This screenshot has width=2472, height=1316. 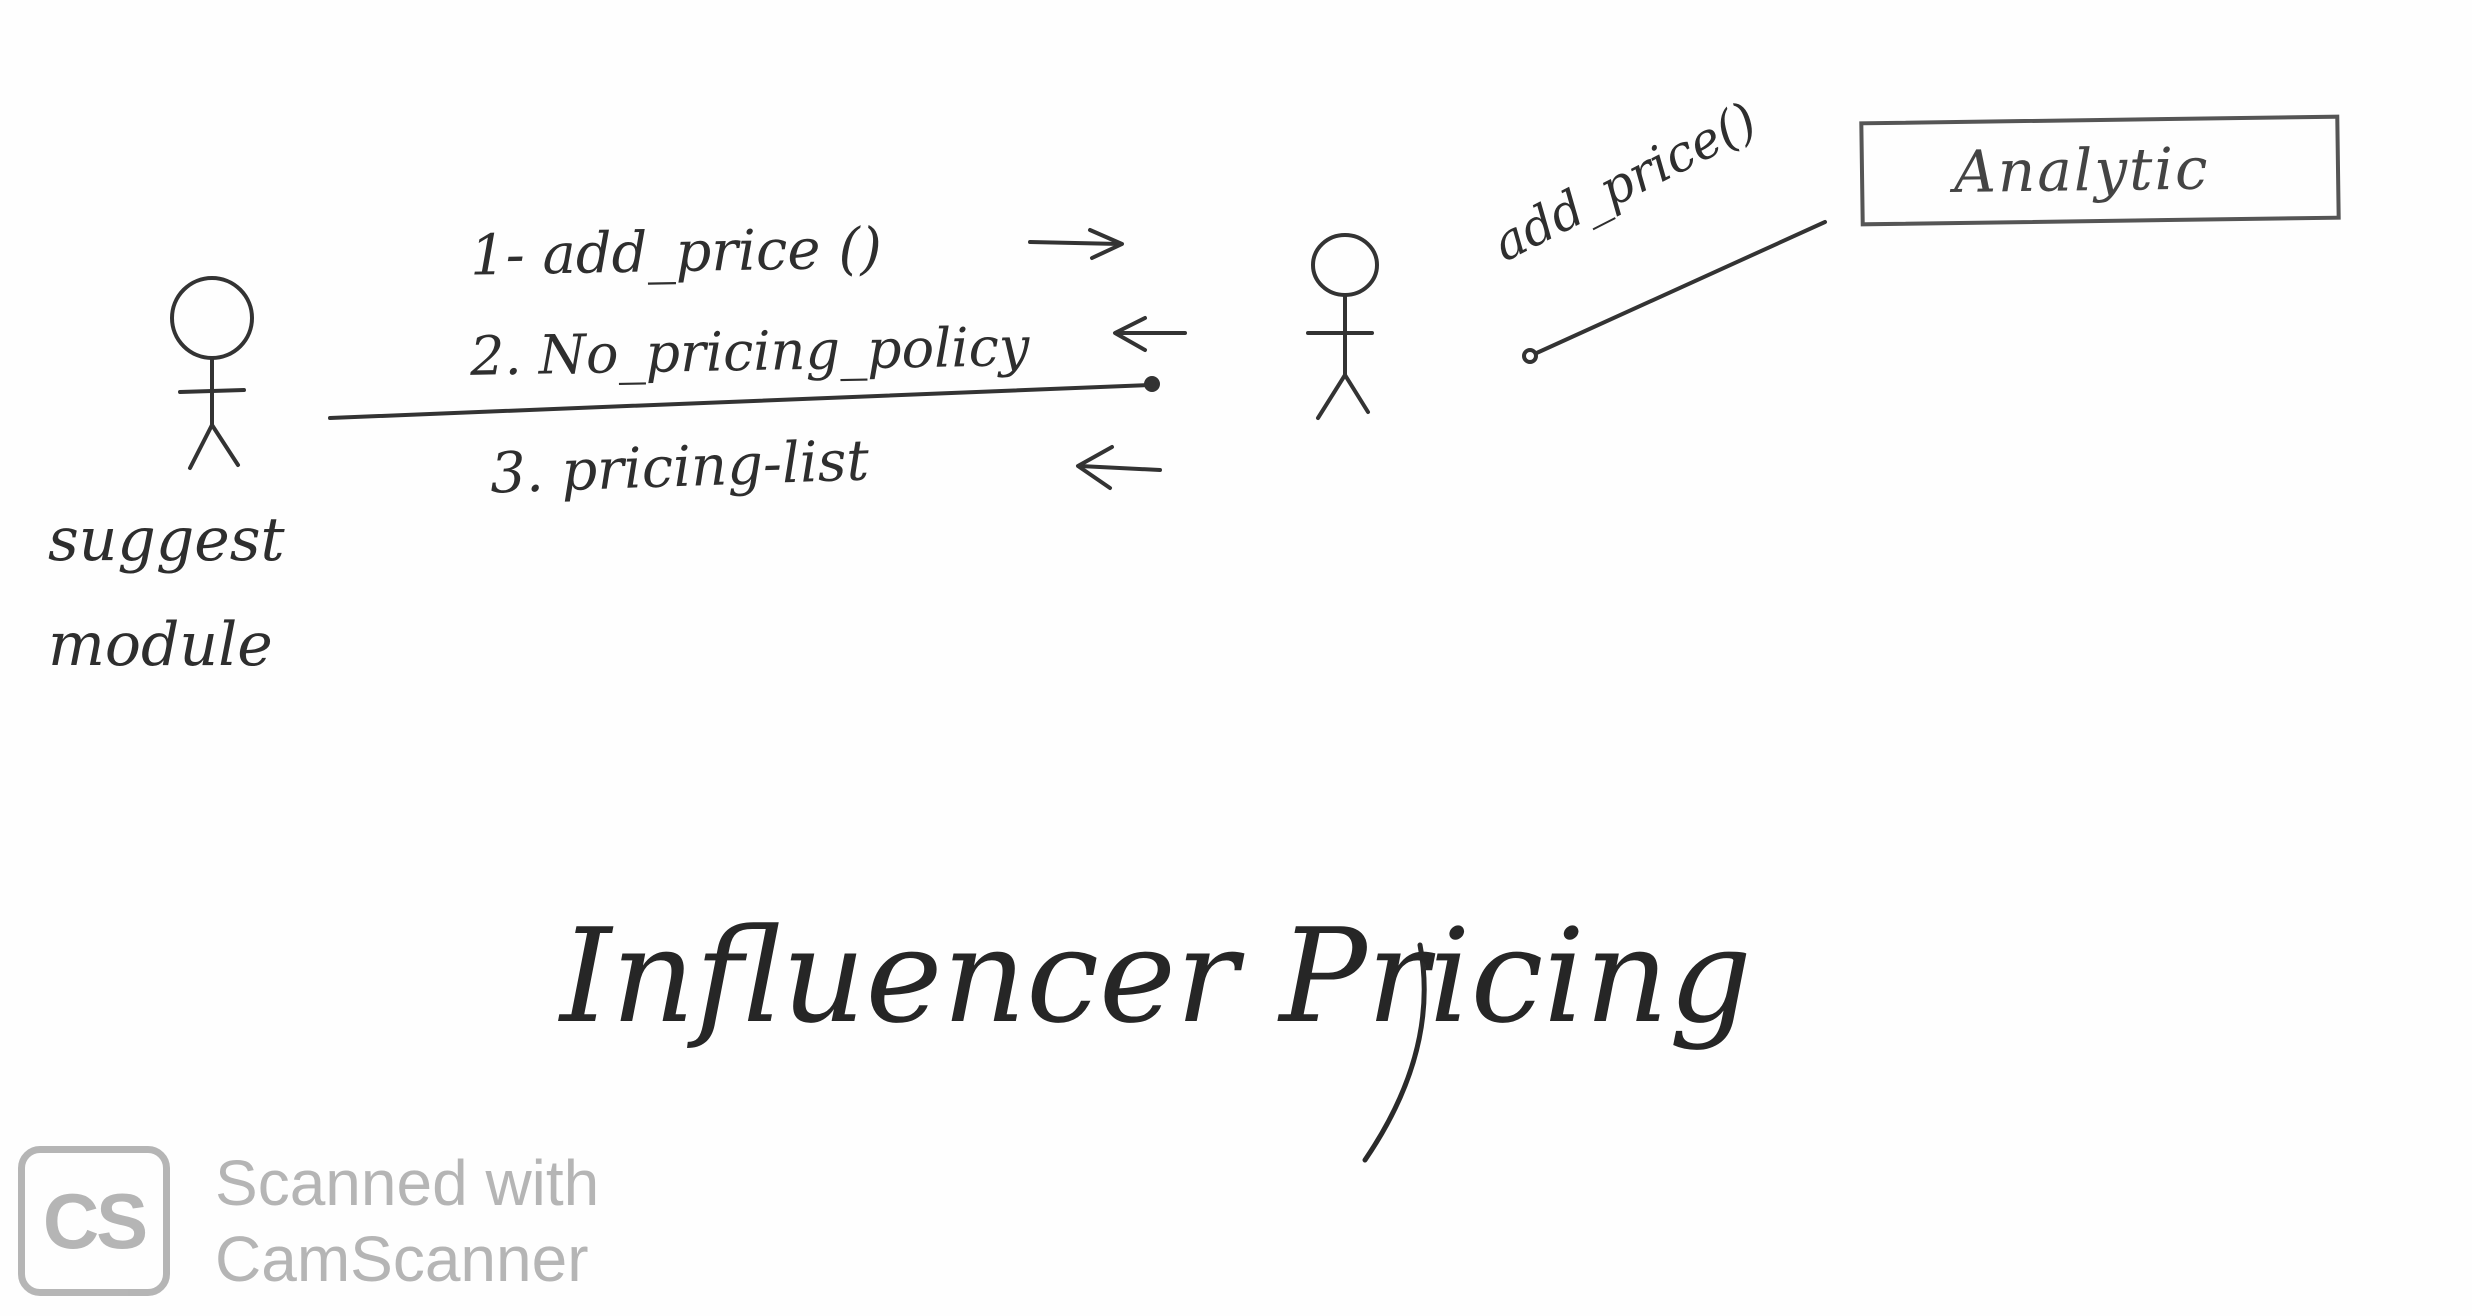 I want to click on diagram-title: Influencer Pricing, so click(x=1156, y=976).